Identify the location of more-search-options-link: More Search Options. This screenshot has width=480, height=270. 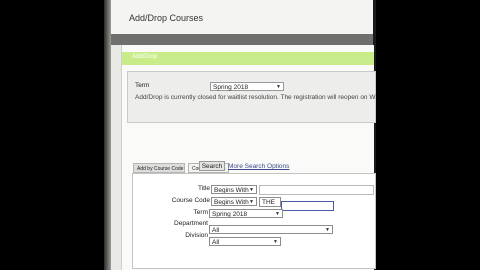
(258, 166).